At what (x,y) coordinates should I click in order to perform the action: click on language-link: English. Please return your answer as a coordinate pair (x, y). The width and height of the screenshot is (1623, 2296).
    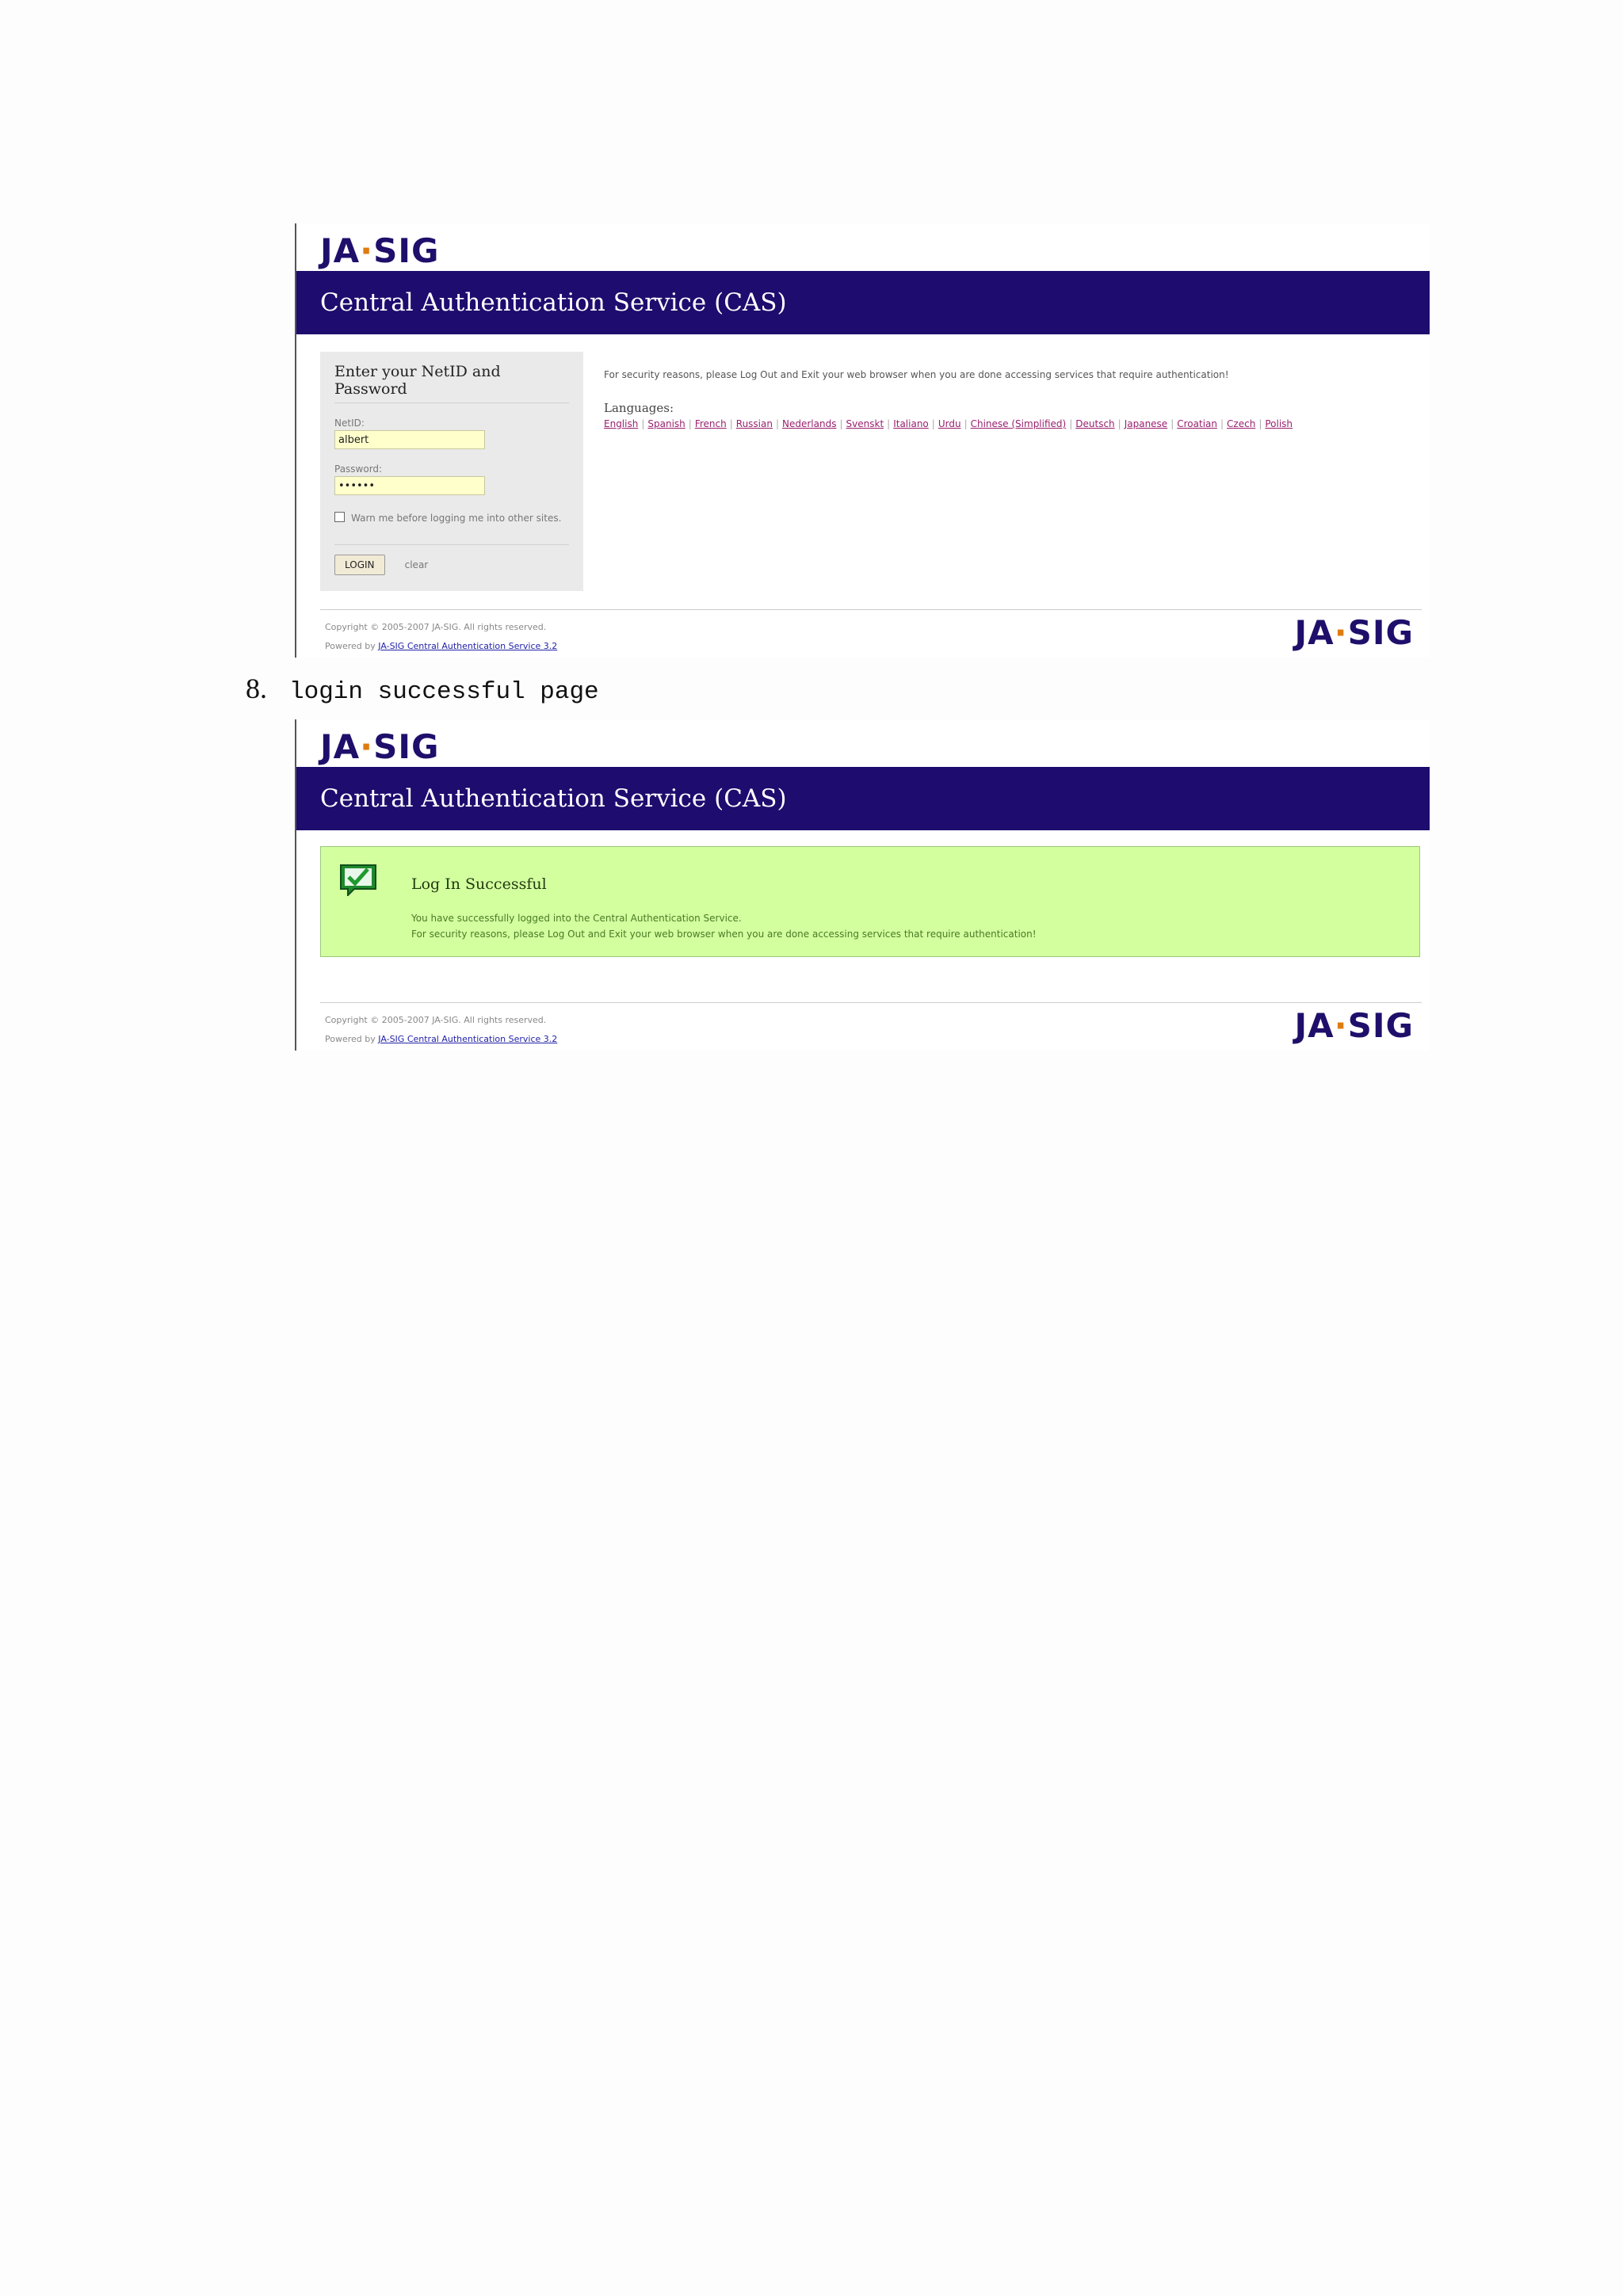
    Looking at the image, I should click on (621, 423).